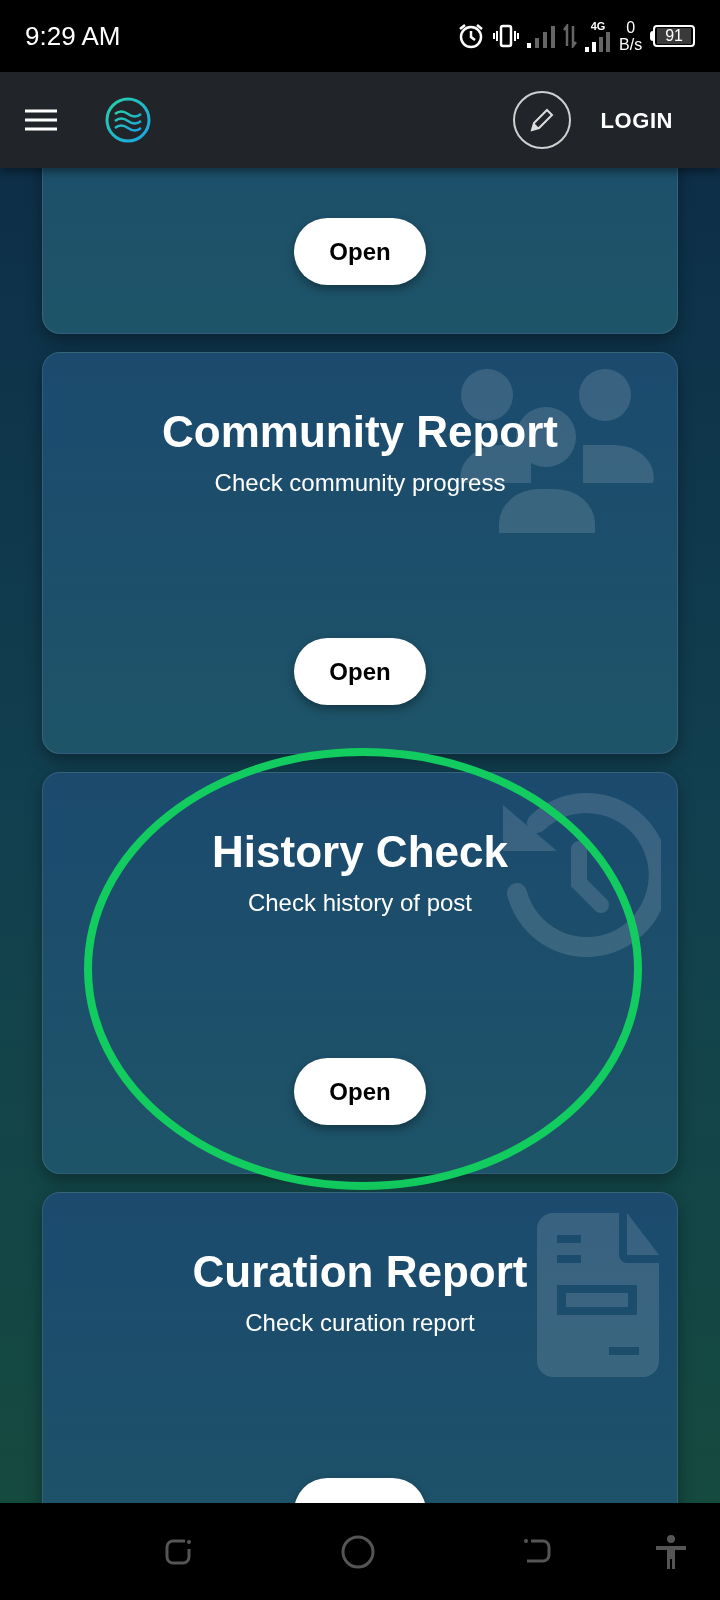  What do you see at coordinates (541, 120) in the screenshot?
I see `edit-button` at bounding box center [541, 120].